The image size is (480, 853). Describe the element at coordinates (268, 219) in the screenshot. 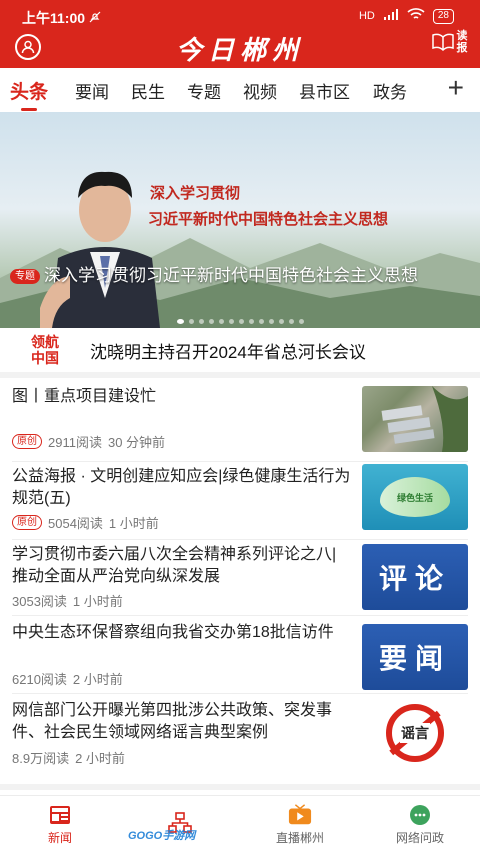

I see `banner-slogan-line2: 习近平新时代中国特色社会主义思想` at that location.